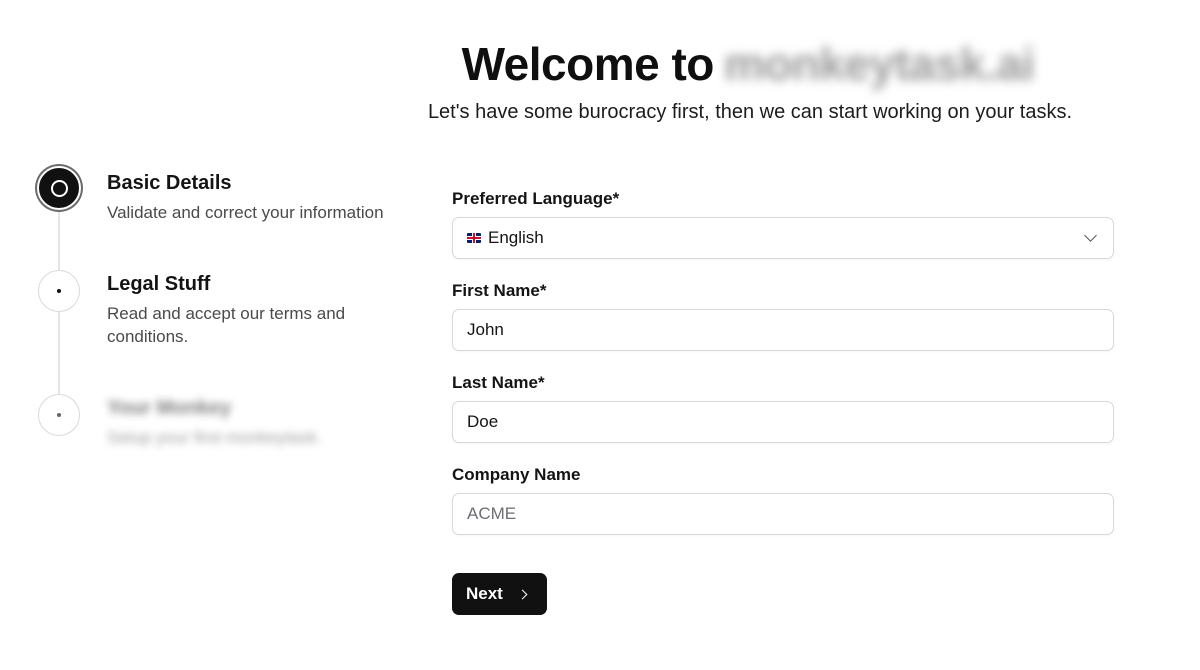  I want to click on step-description: Validate and correct your information, so click(245, 212).